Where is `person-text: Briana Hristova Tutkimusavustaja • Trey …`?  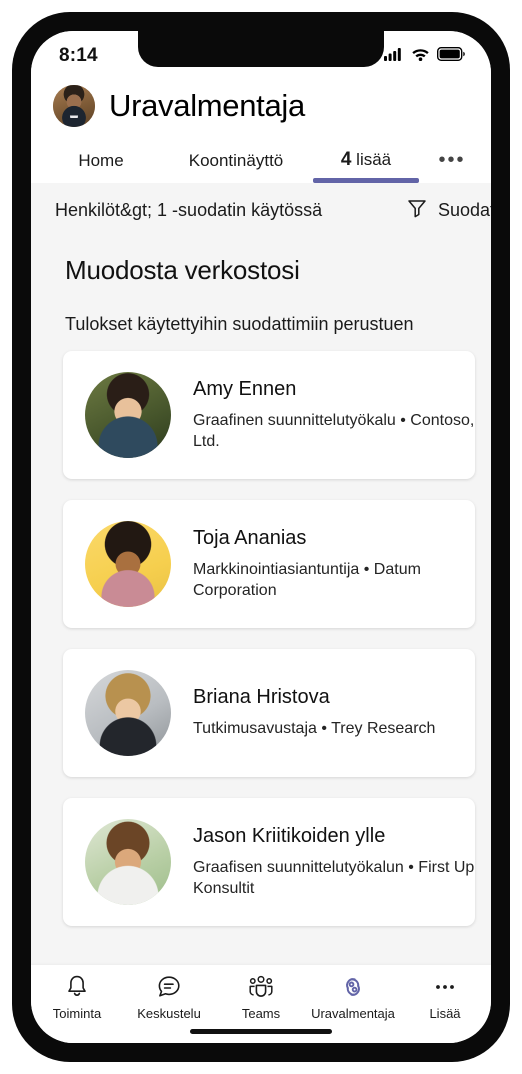 person-text: Briana Hristova Tutkimusavustaja • Trey … is located at coordinates (323, 712).